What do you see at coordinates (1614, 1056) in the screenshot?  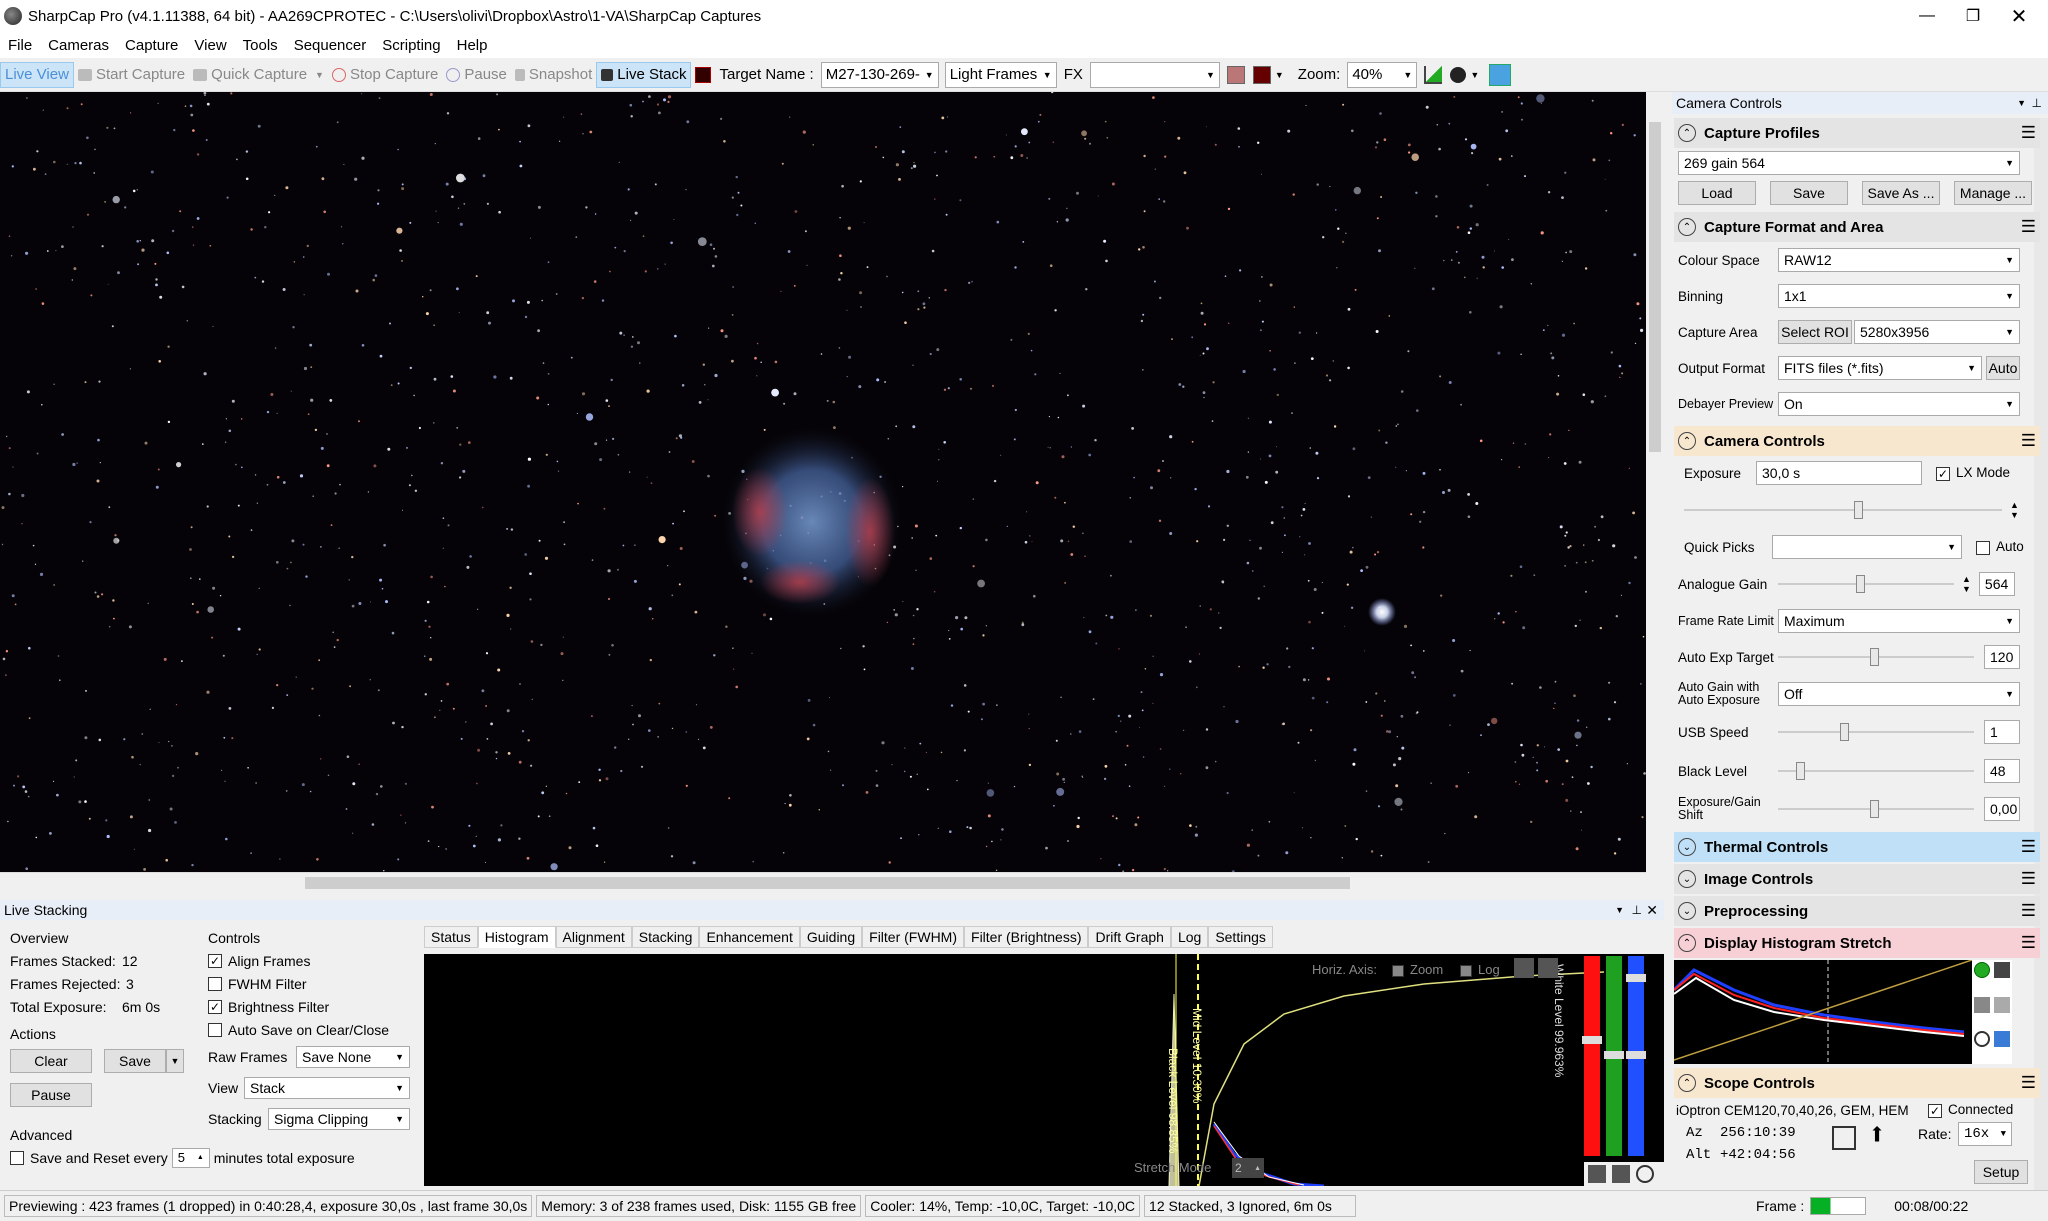 I see `green-channel-slider` at bounding box center [1614, 1056].